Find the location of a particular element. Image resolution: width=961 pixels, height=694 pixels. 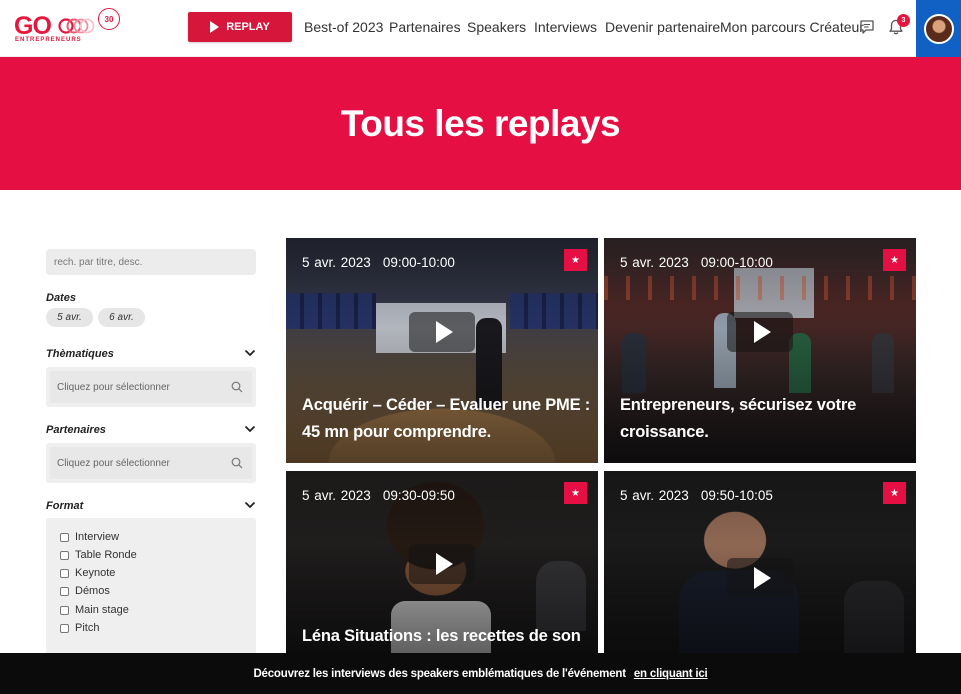

format-option-interview: Interview is located at coordinates (89, 537).